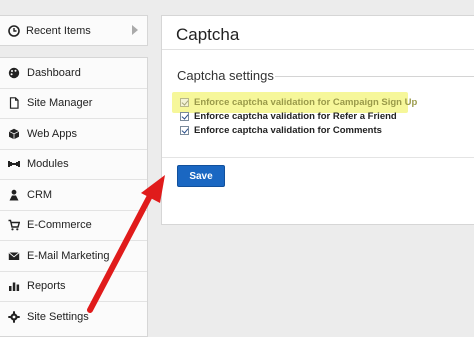  Describe the element at coordinates (73, 165) in the screenshot. I see `sidebar-item-modules: Modules` at that location.